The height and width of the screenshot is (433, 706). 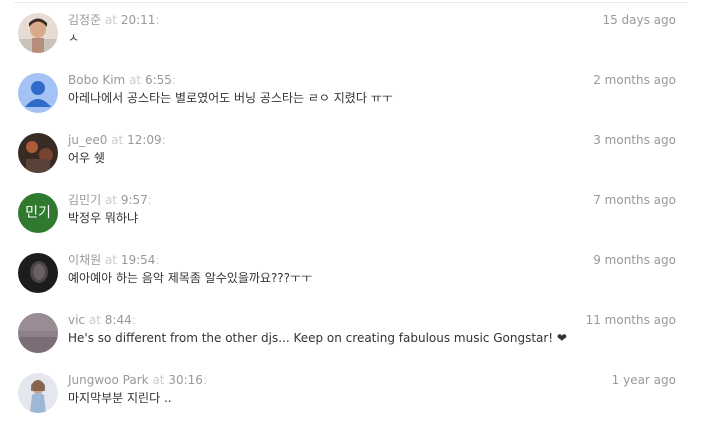 What do you see at coordinates (634, 260) in the screenshot?
I see `comment-age: 9 months ago` at bounding box center [634, 260].